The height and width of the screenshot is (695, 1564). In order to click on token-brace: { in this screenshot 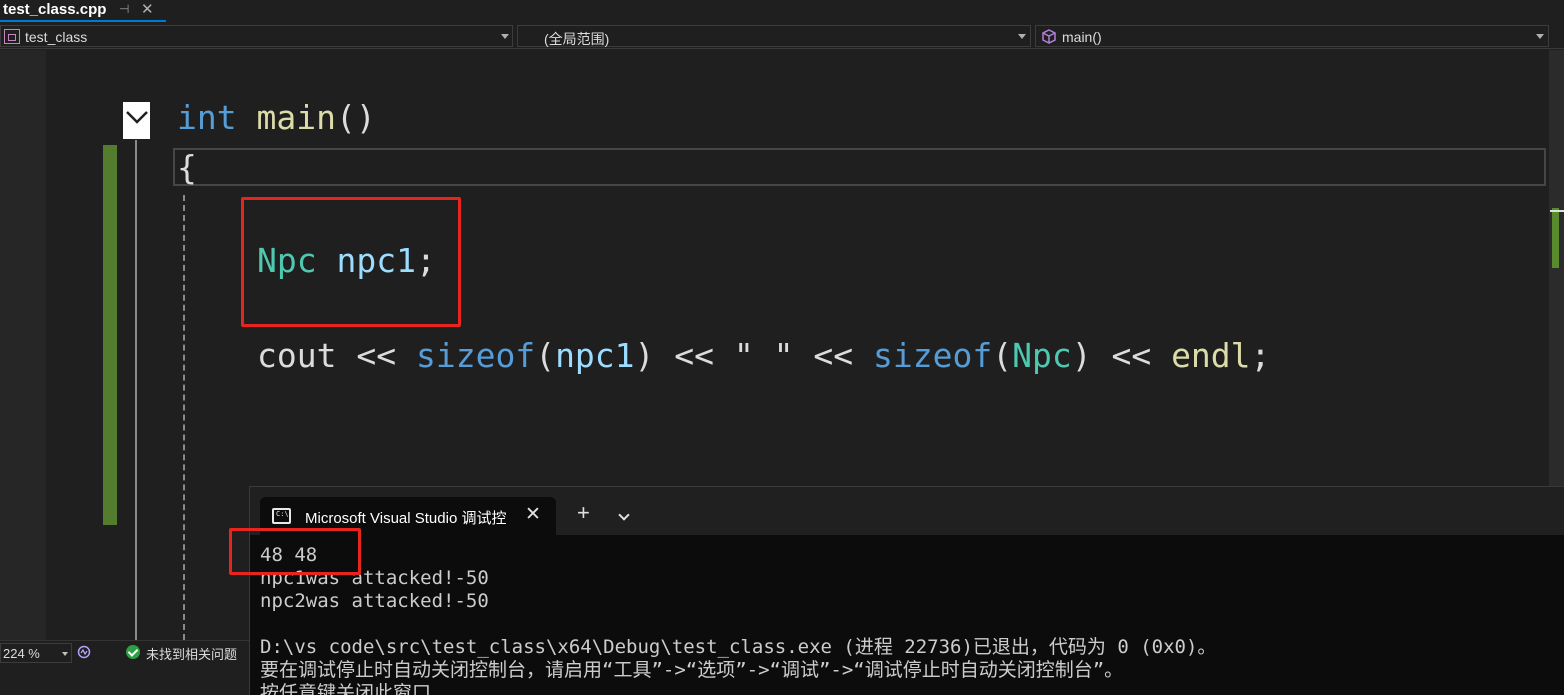, I will do `click(187, 167)`.